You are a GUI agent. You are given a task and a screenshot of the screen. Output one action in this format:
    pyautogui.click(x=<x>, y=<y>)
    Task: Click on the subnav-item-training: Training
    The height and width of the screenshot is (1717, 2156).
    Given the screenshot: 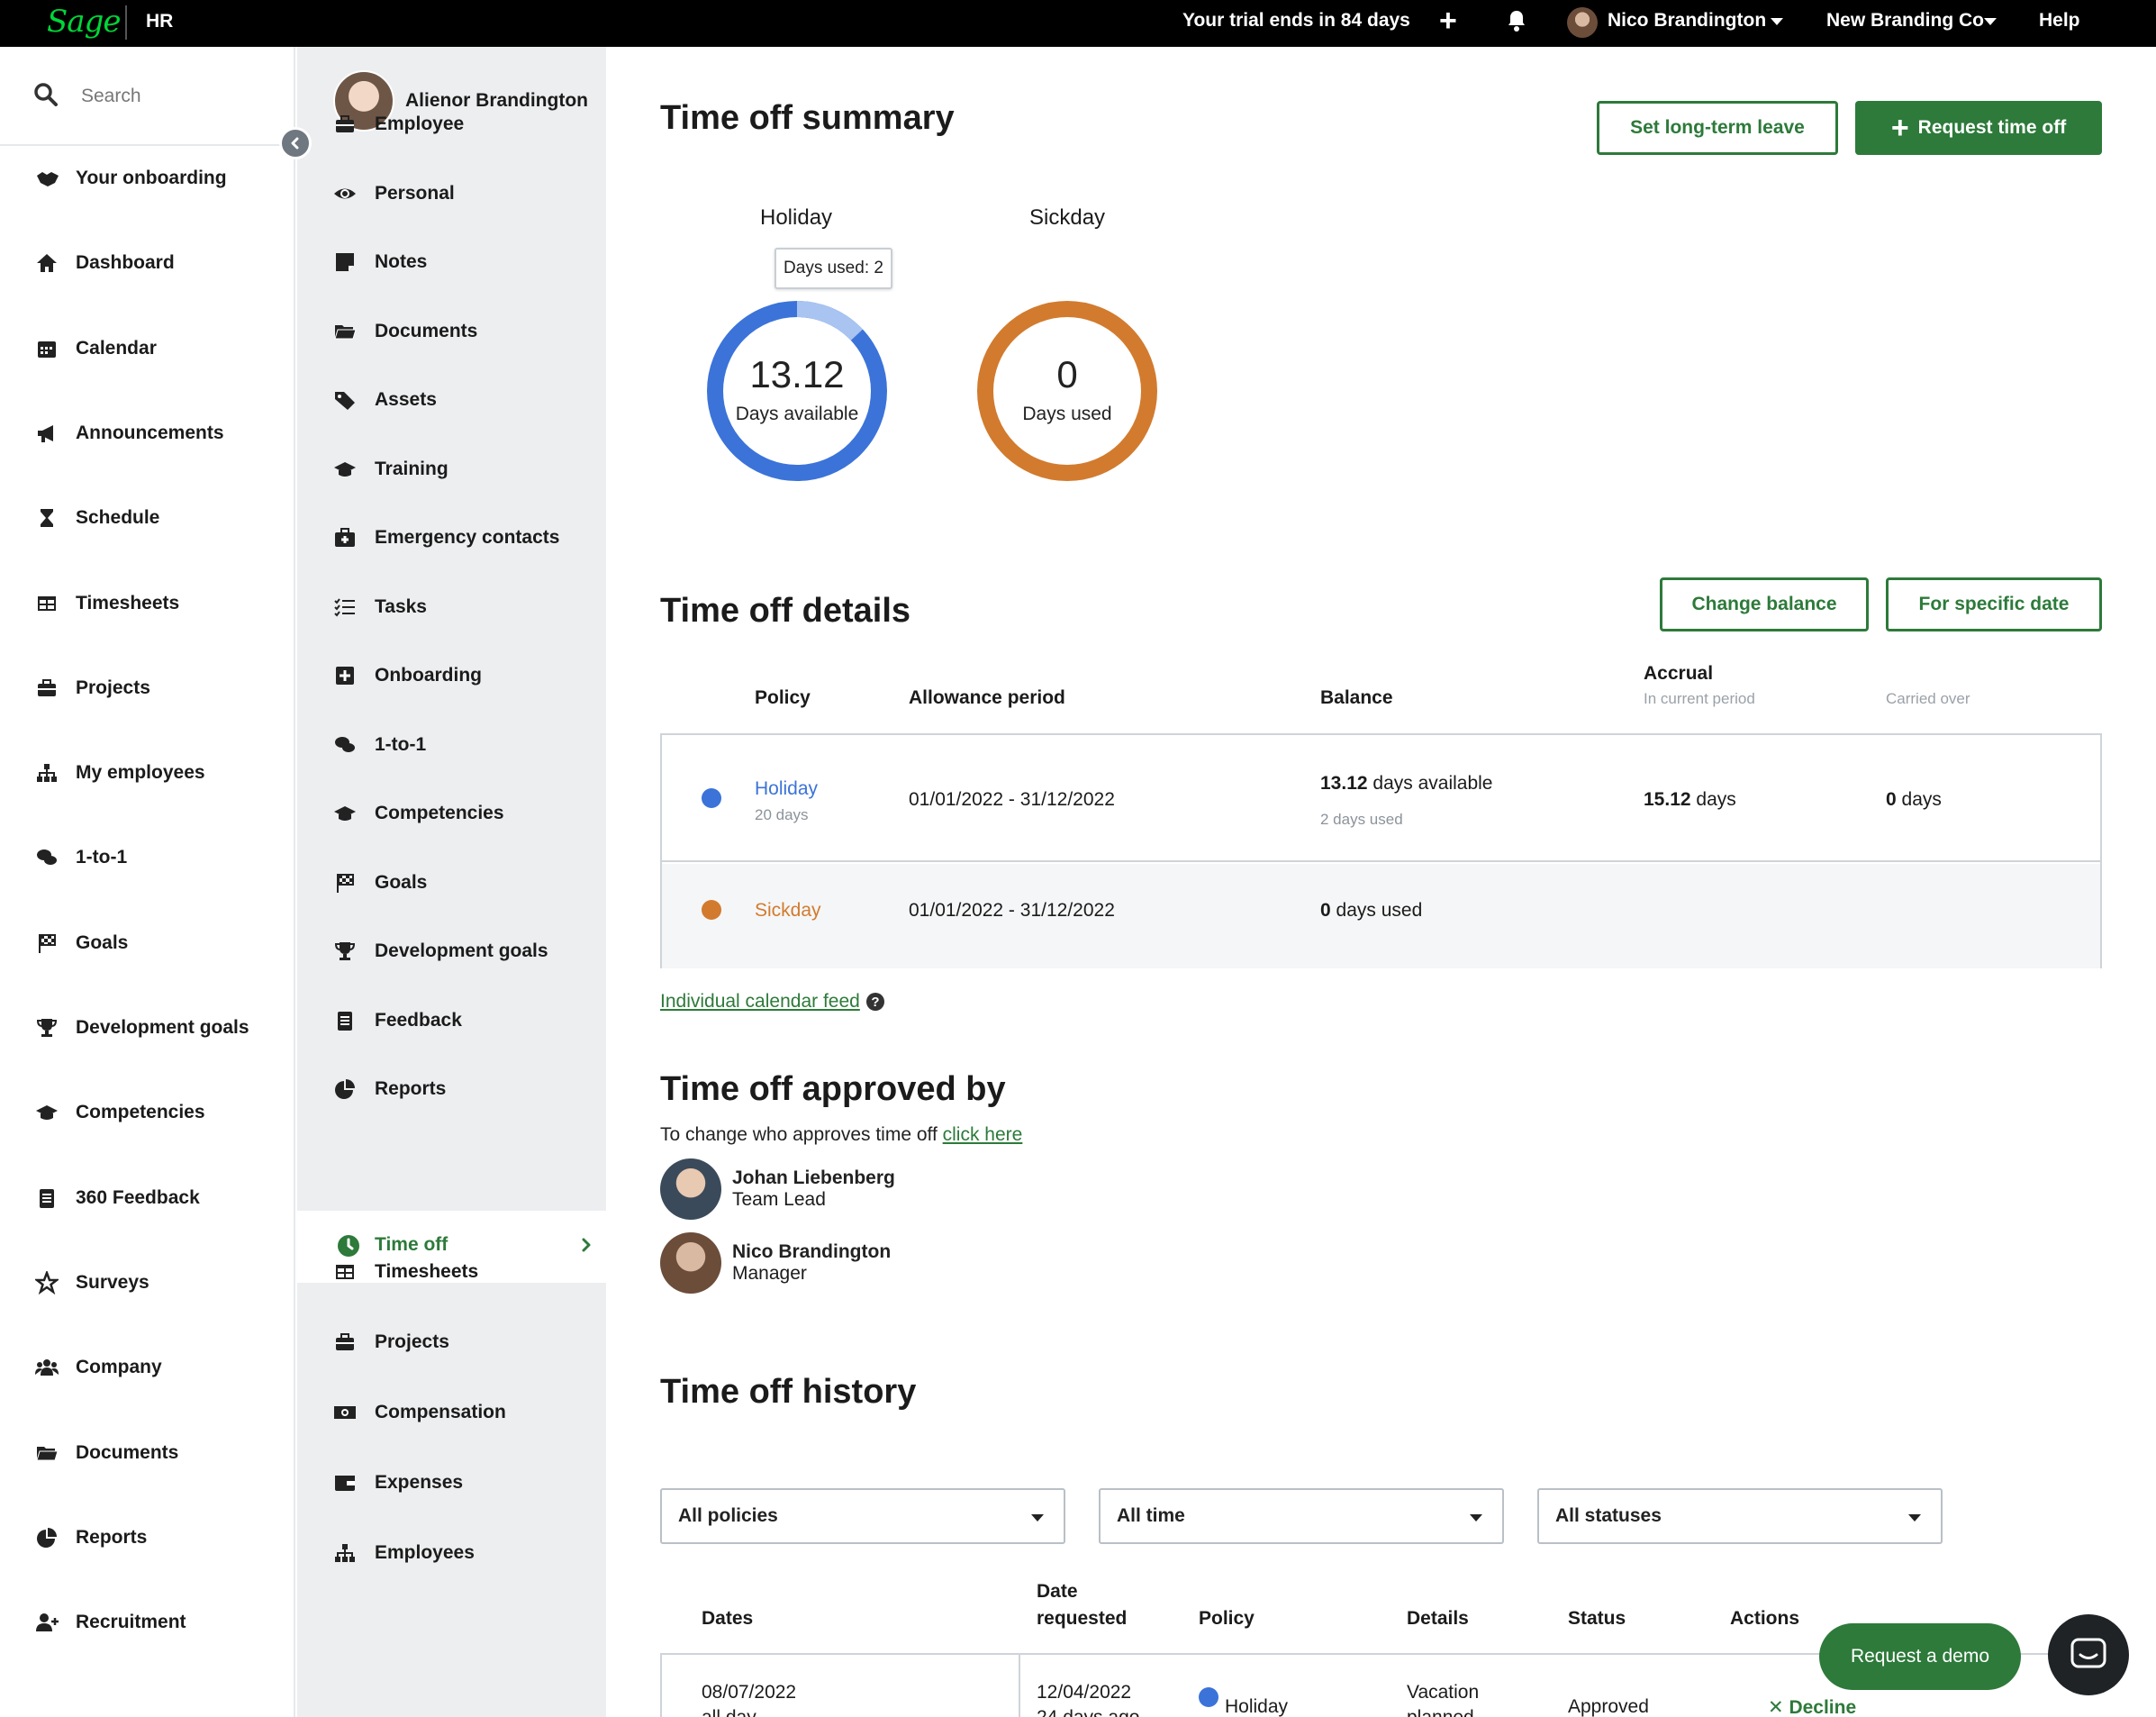 What is the action you would take?
    pyautogui.click(x=390, y=469)
    